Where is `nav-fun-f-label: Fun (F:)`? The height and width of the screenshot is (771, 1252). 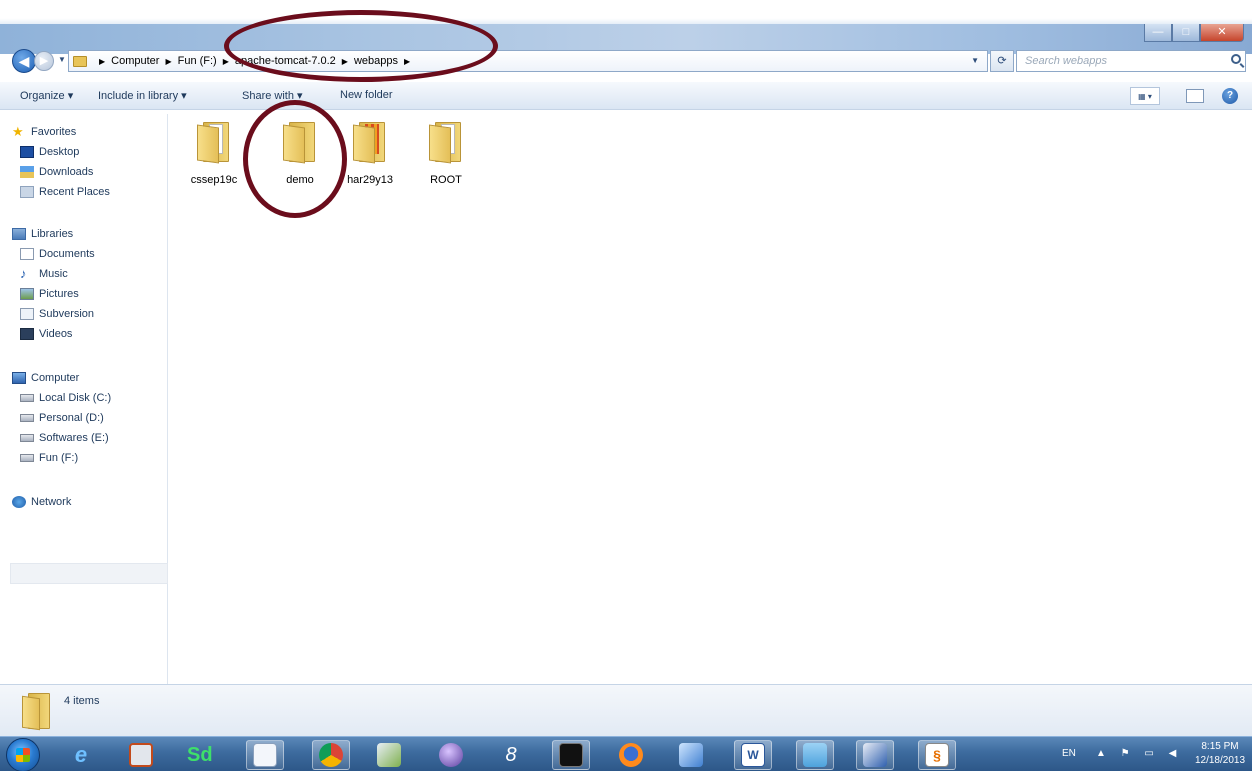 nav-fun-f-label: Fun (F:) is located at coordinates (59, 458).